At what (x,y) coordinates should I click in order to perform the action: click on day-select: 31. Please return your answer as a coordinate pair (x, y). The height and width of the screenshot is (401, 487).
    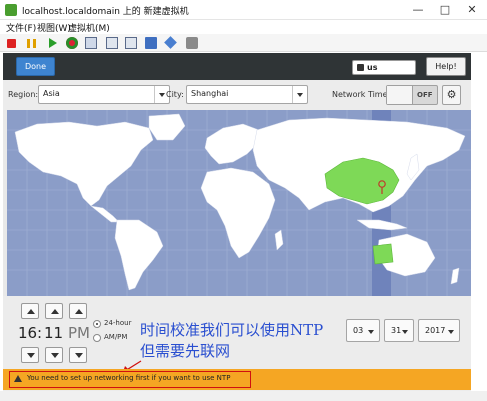
    Looking at the image, I should click on (399, 330).